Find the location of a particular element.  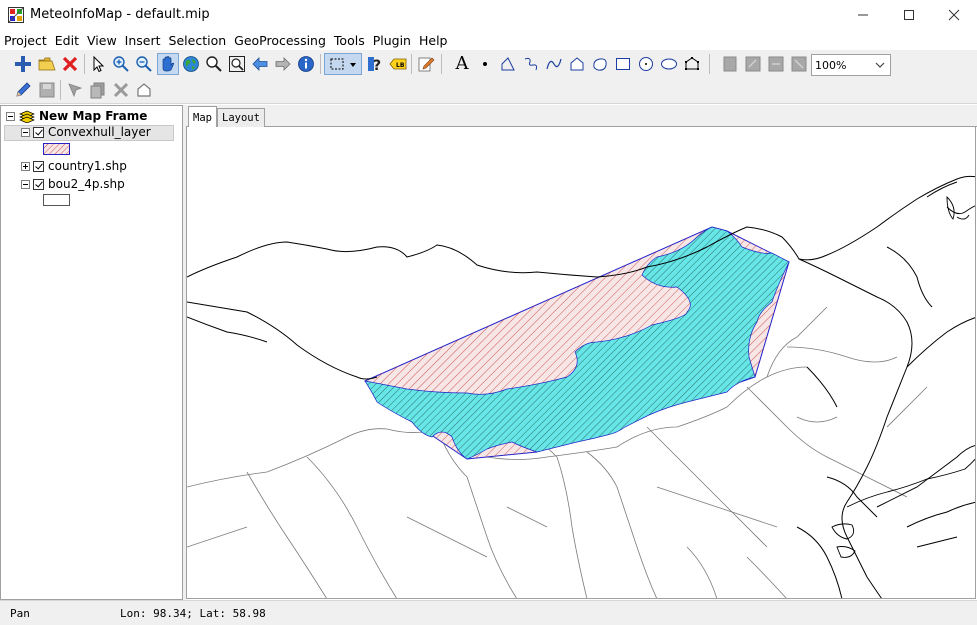

curve-icon is located at coordinates (554, 64).